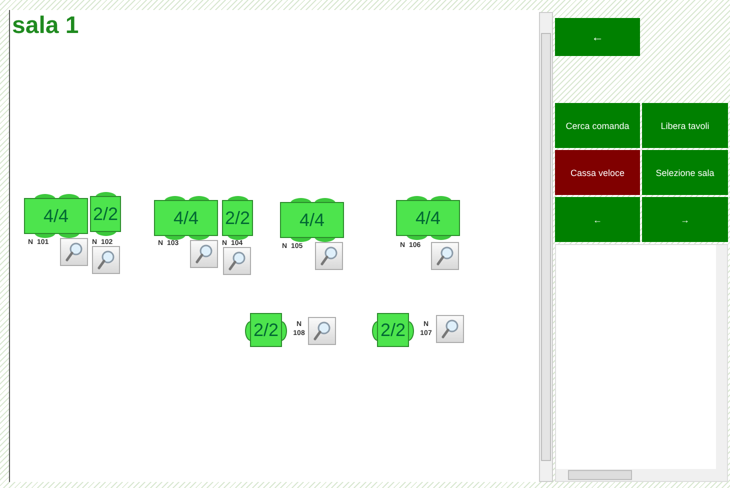 Image resolution: width=730 pixels, height=488 pixels. I want to click on back-button: ←, so click(597, 37).